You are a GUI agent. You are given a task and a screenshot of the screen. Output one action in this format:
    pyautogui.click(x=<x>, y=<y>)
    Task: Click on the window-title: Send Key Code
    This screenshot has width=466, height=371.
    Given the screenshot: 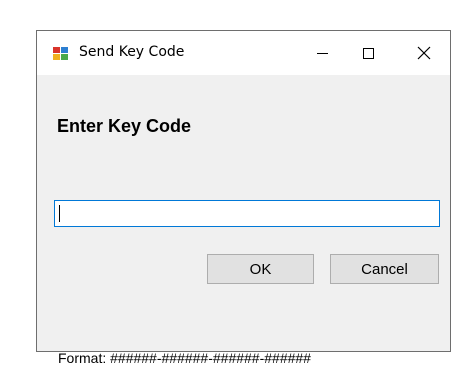 What is the action you would take?
    pyautogui.click(x=132, y=52)
    